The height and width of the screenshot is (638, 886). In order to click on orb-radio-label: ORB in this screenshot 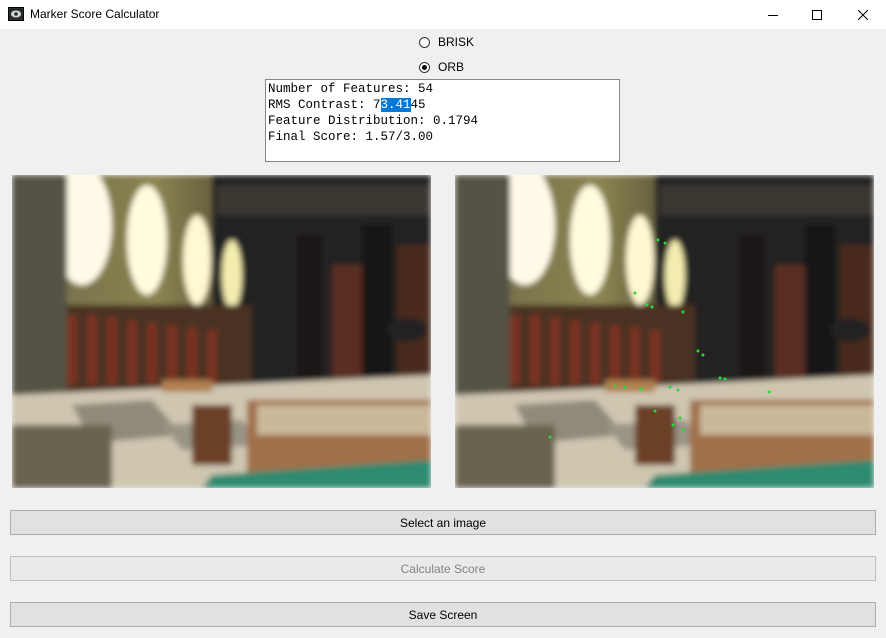, I will do `click(451, 67)`.